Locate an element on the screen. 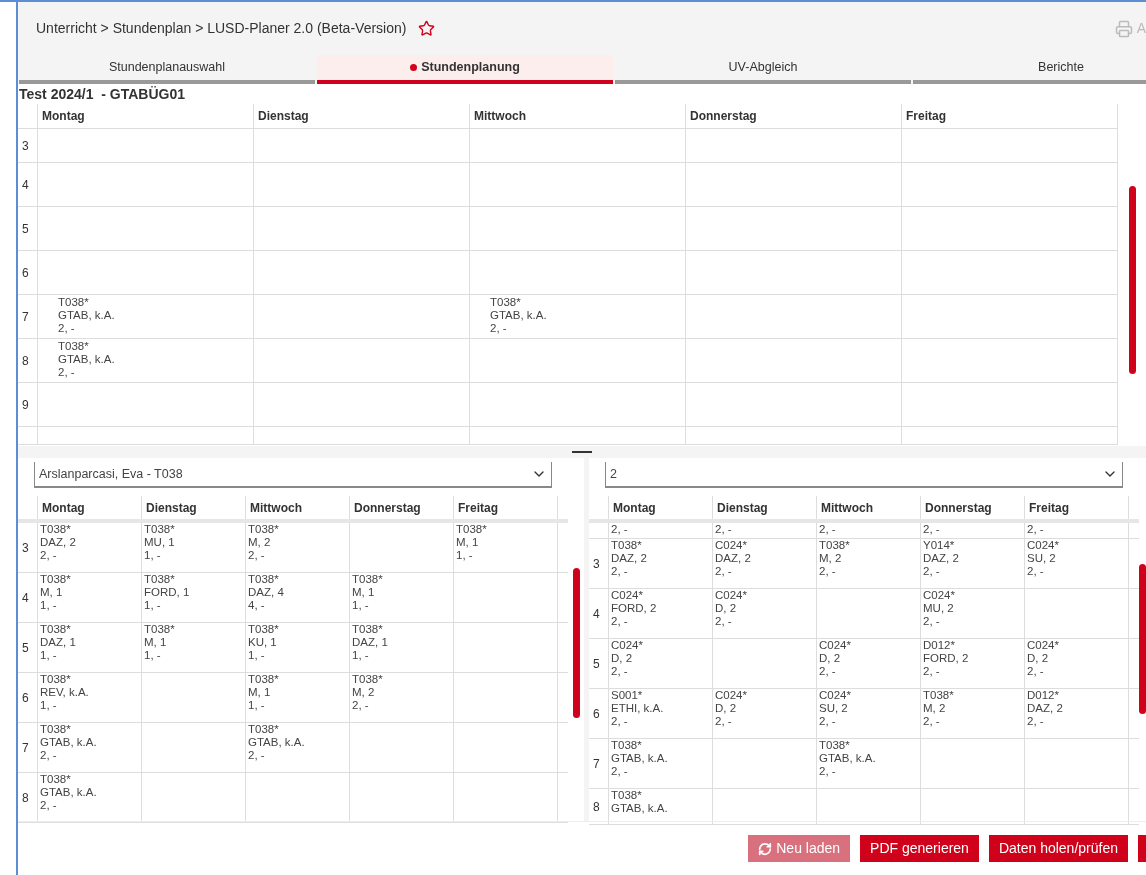 The height and width of the screenshot is (875, 1146). tab: Stundenplanung is located at coordinates (465, 69).